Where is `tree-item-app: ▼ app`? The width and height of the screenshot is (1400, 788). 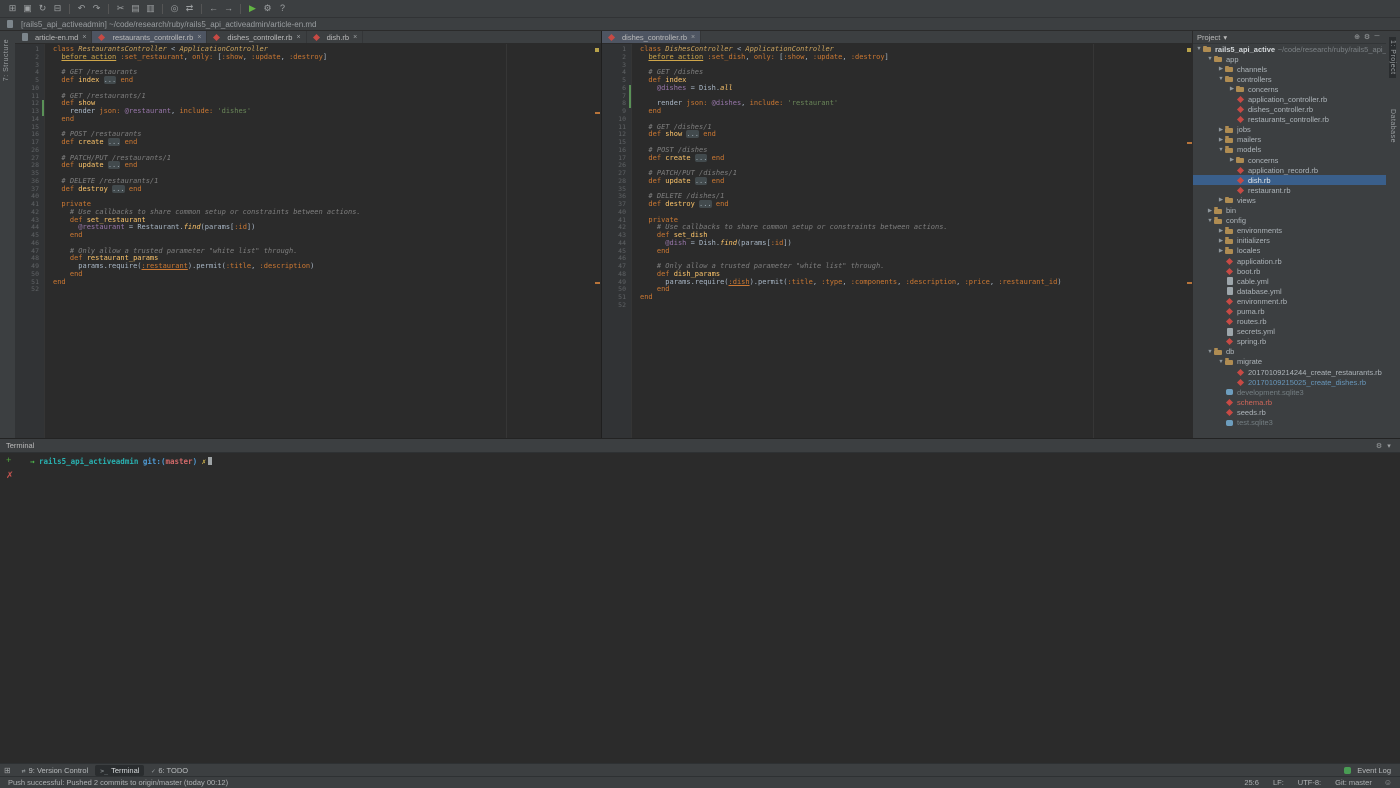 tree-item-app: ▼ app is located at coordinates (1289, 59).